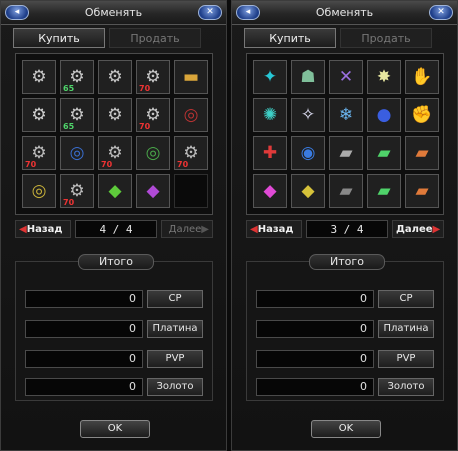 This screenshot has height=451, width=458. I want to click on item-slot: ✦, so click(270, 77).